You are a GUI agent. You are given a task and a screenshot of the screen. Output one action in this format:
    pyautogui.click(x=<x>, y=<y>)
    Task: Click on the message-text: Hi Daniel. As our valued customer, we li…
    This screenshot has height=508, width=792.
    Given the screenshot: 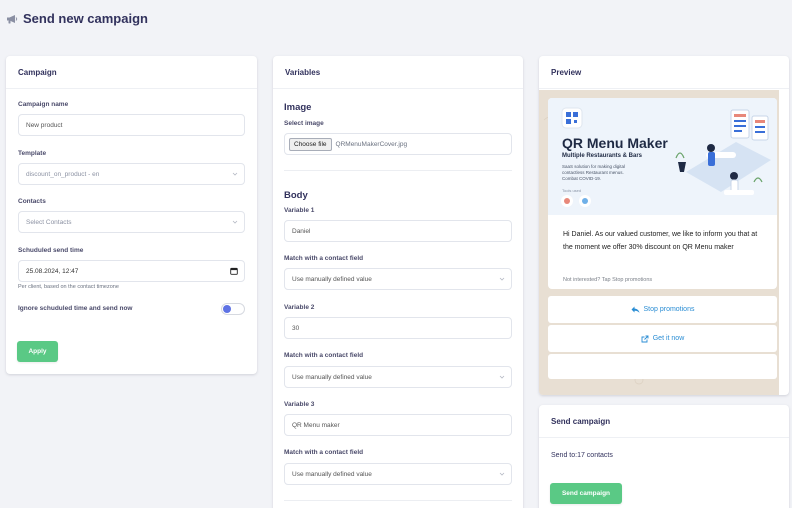 What is the action you would take?
    pyautogui.click(x=660, y=241)
    